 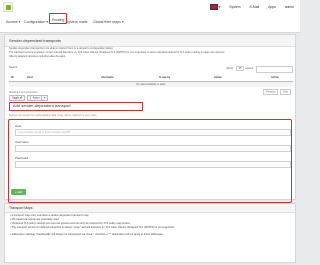 I want to click on app-logo, so click(x=8, y=7).